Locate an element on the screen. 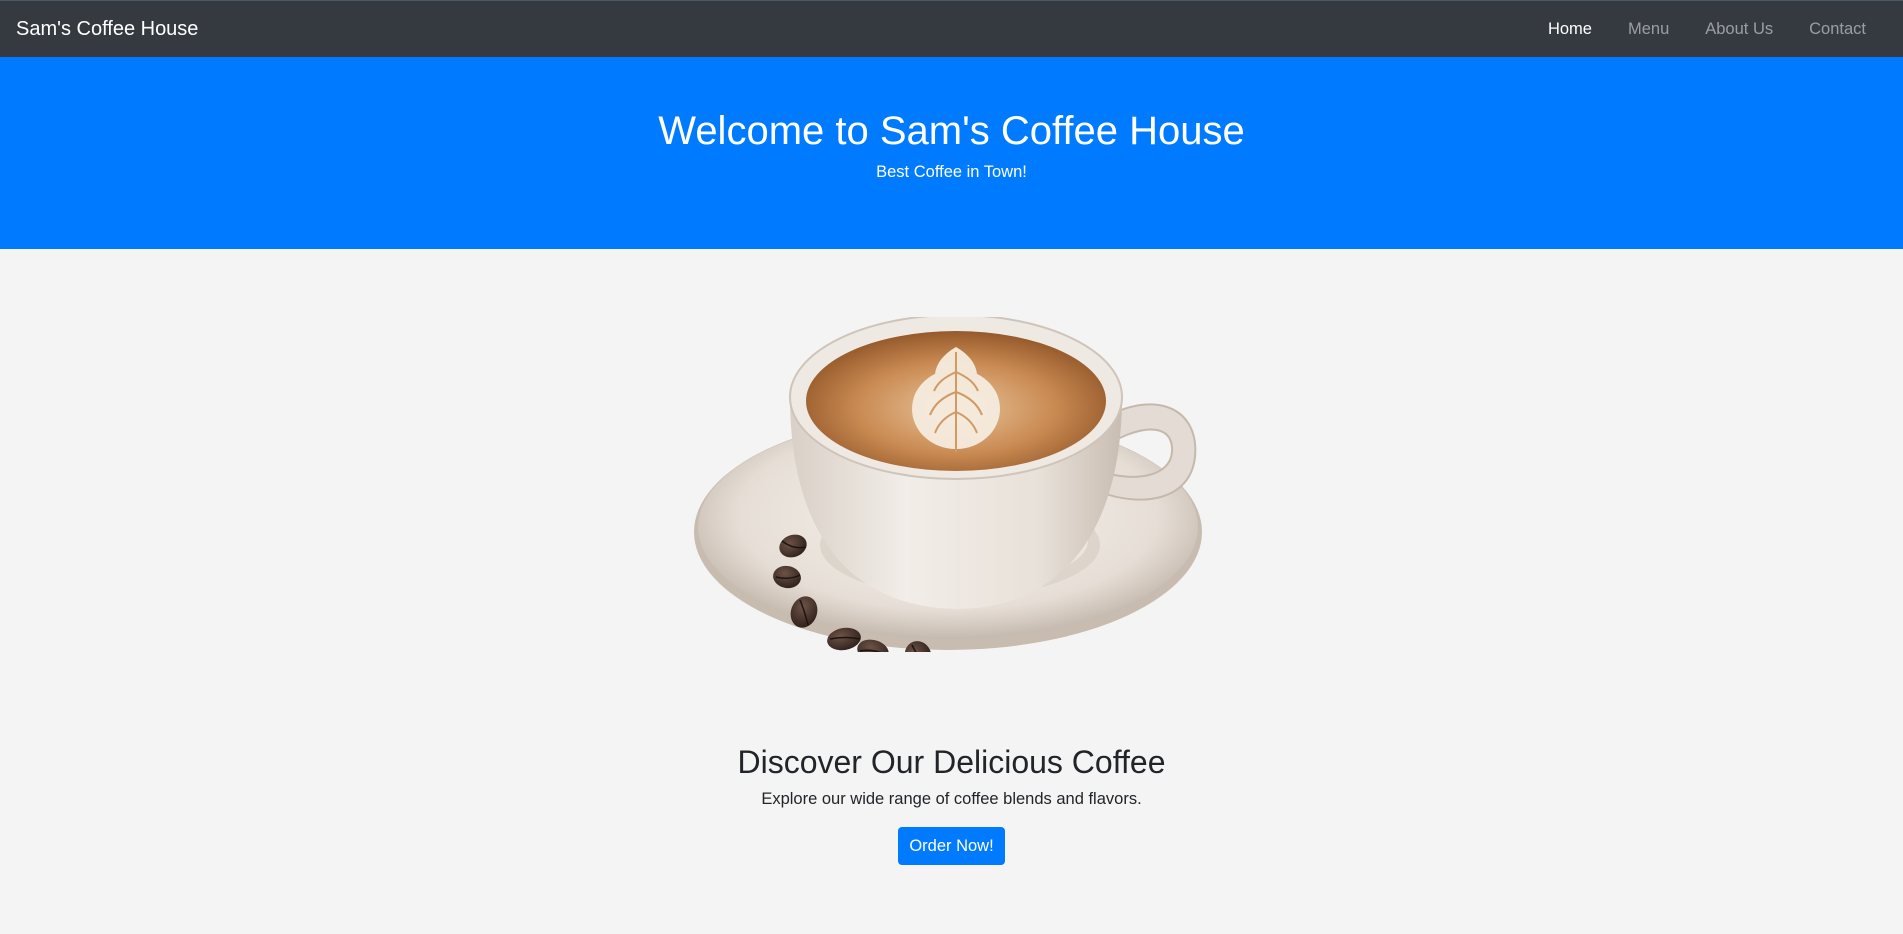  brand-link: Sam's Coffee House is located at coordinates (107, 29).